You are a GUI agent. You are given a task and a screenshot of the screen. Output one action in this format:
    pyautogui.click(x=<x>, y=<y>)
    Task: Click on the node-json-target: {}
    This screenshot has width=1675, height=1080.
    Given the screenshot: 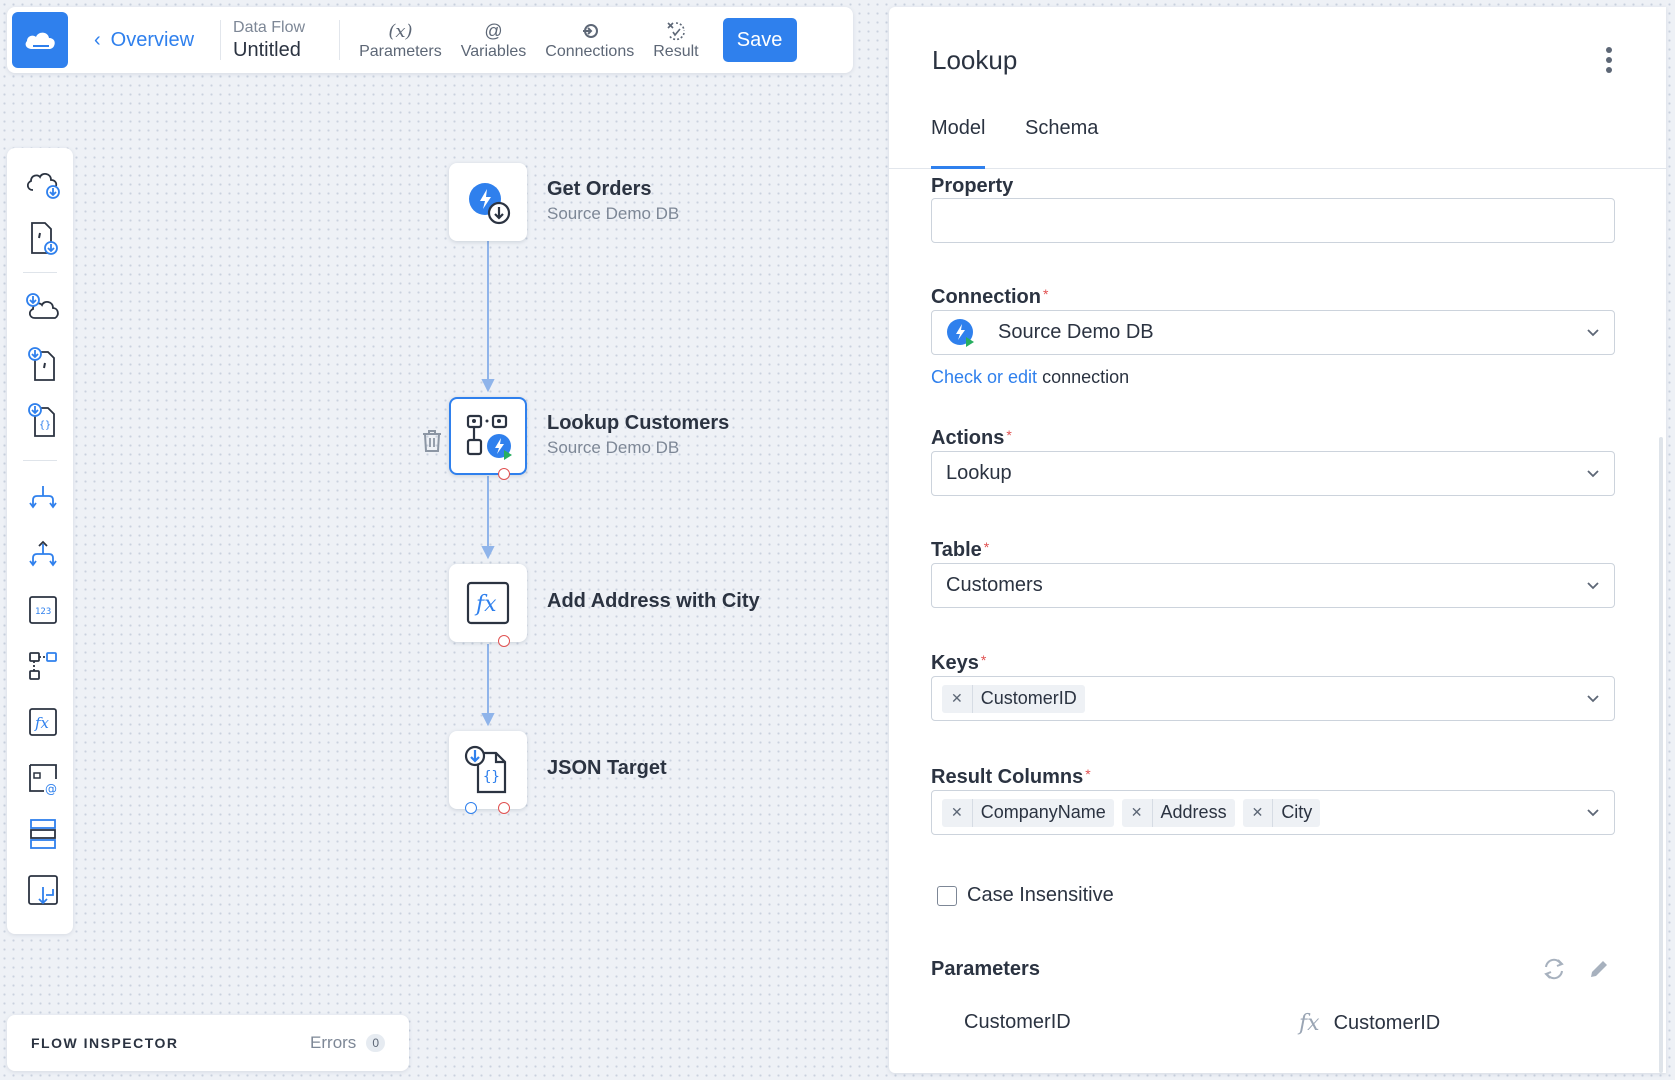 What is the action you would take?
    pyautogui.click(x=488, y=770)
    